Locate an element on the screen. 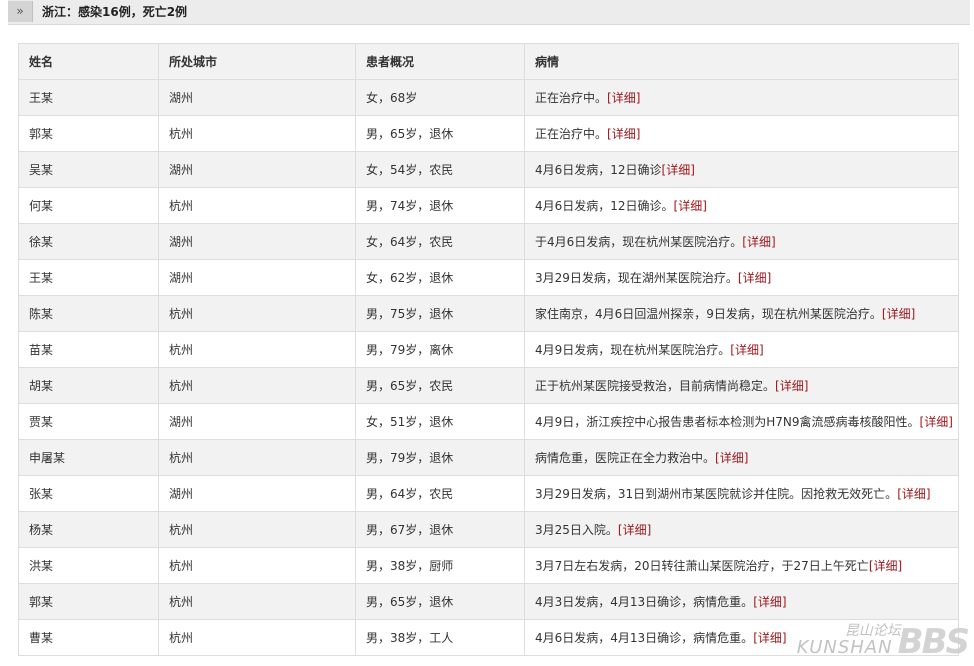 The height and width of the screenshot is (666, 974). condition-text: 4月9日发病，现在杭州某医院治疗。 is located at coordinates (633, 350).